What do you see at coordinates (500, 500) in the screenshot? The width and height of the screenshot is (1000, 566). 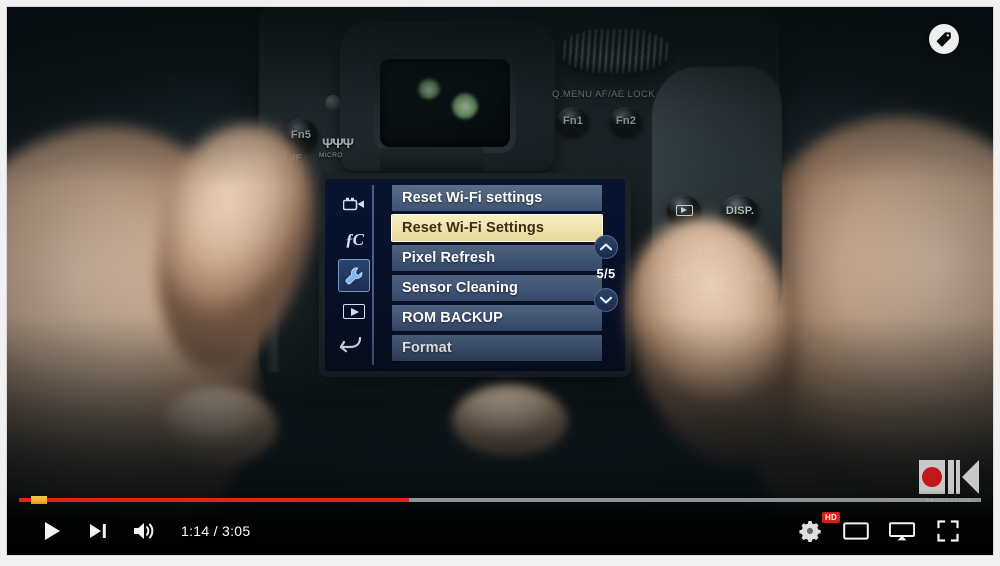 I see `progress-bar` at bounding box center [500, 500].